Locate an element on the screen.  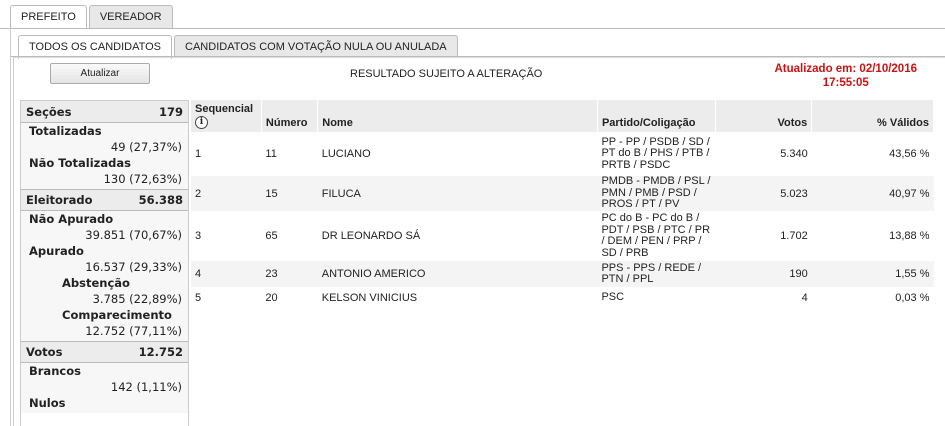
header-partido: Partido/Coligação is located at coordinates (656, 116).